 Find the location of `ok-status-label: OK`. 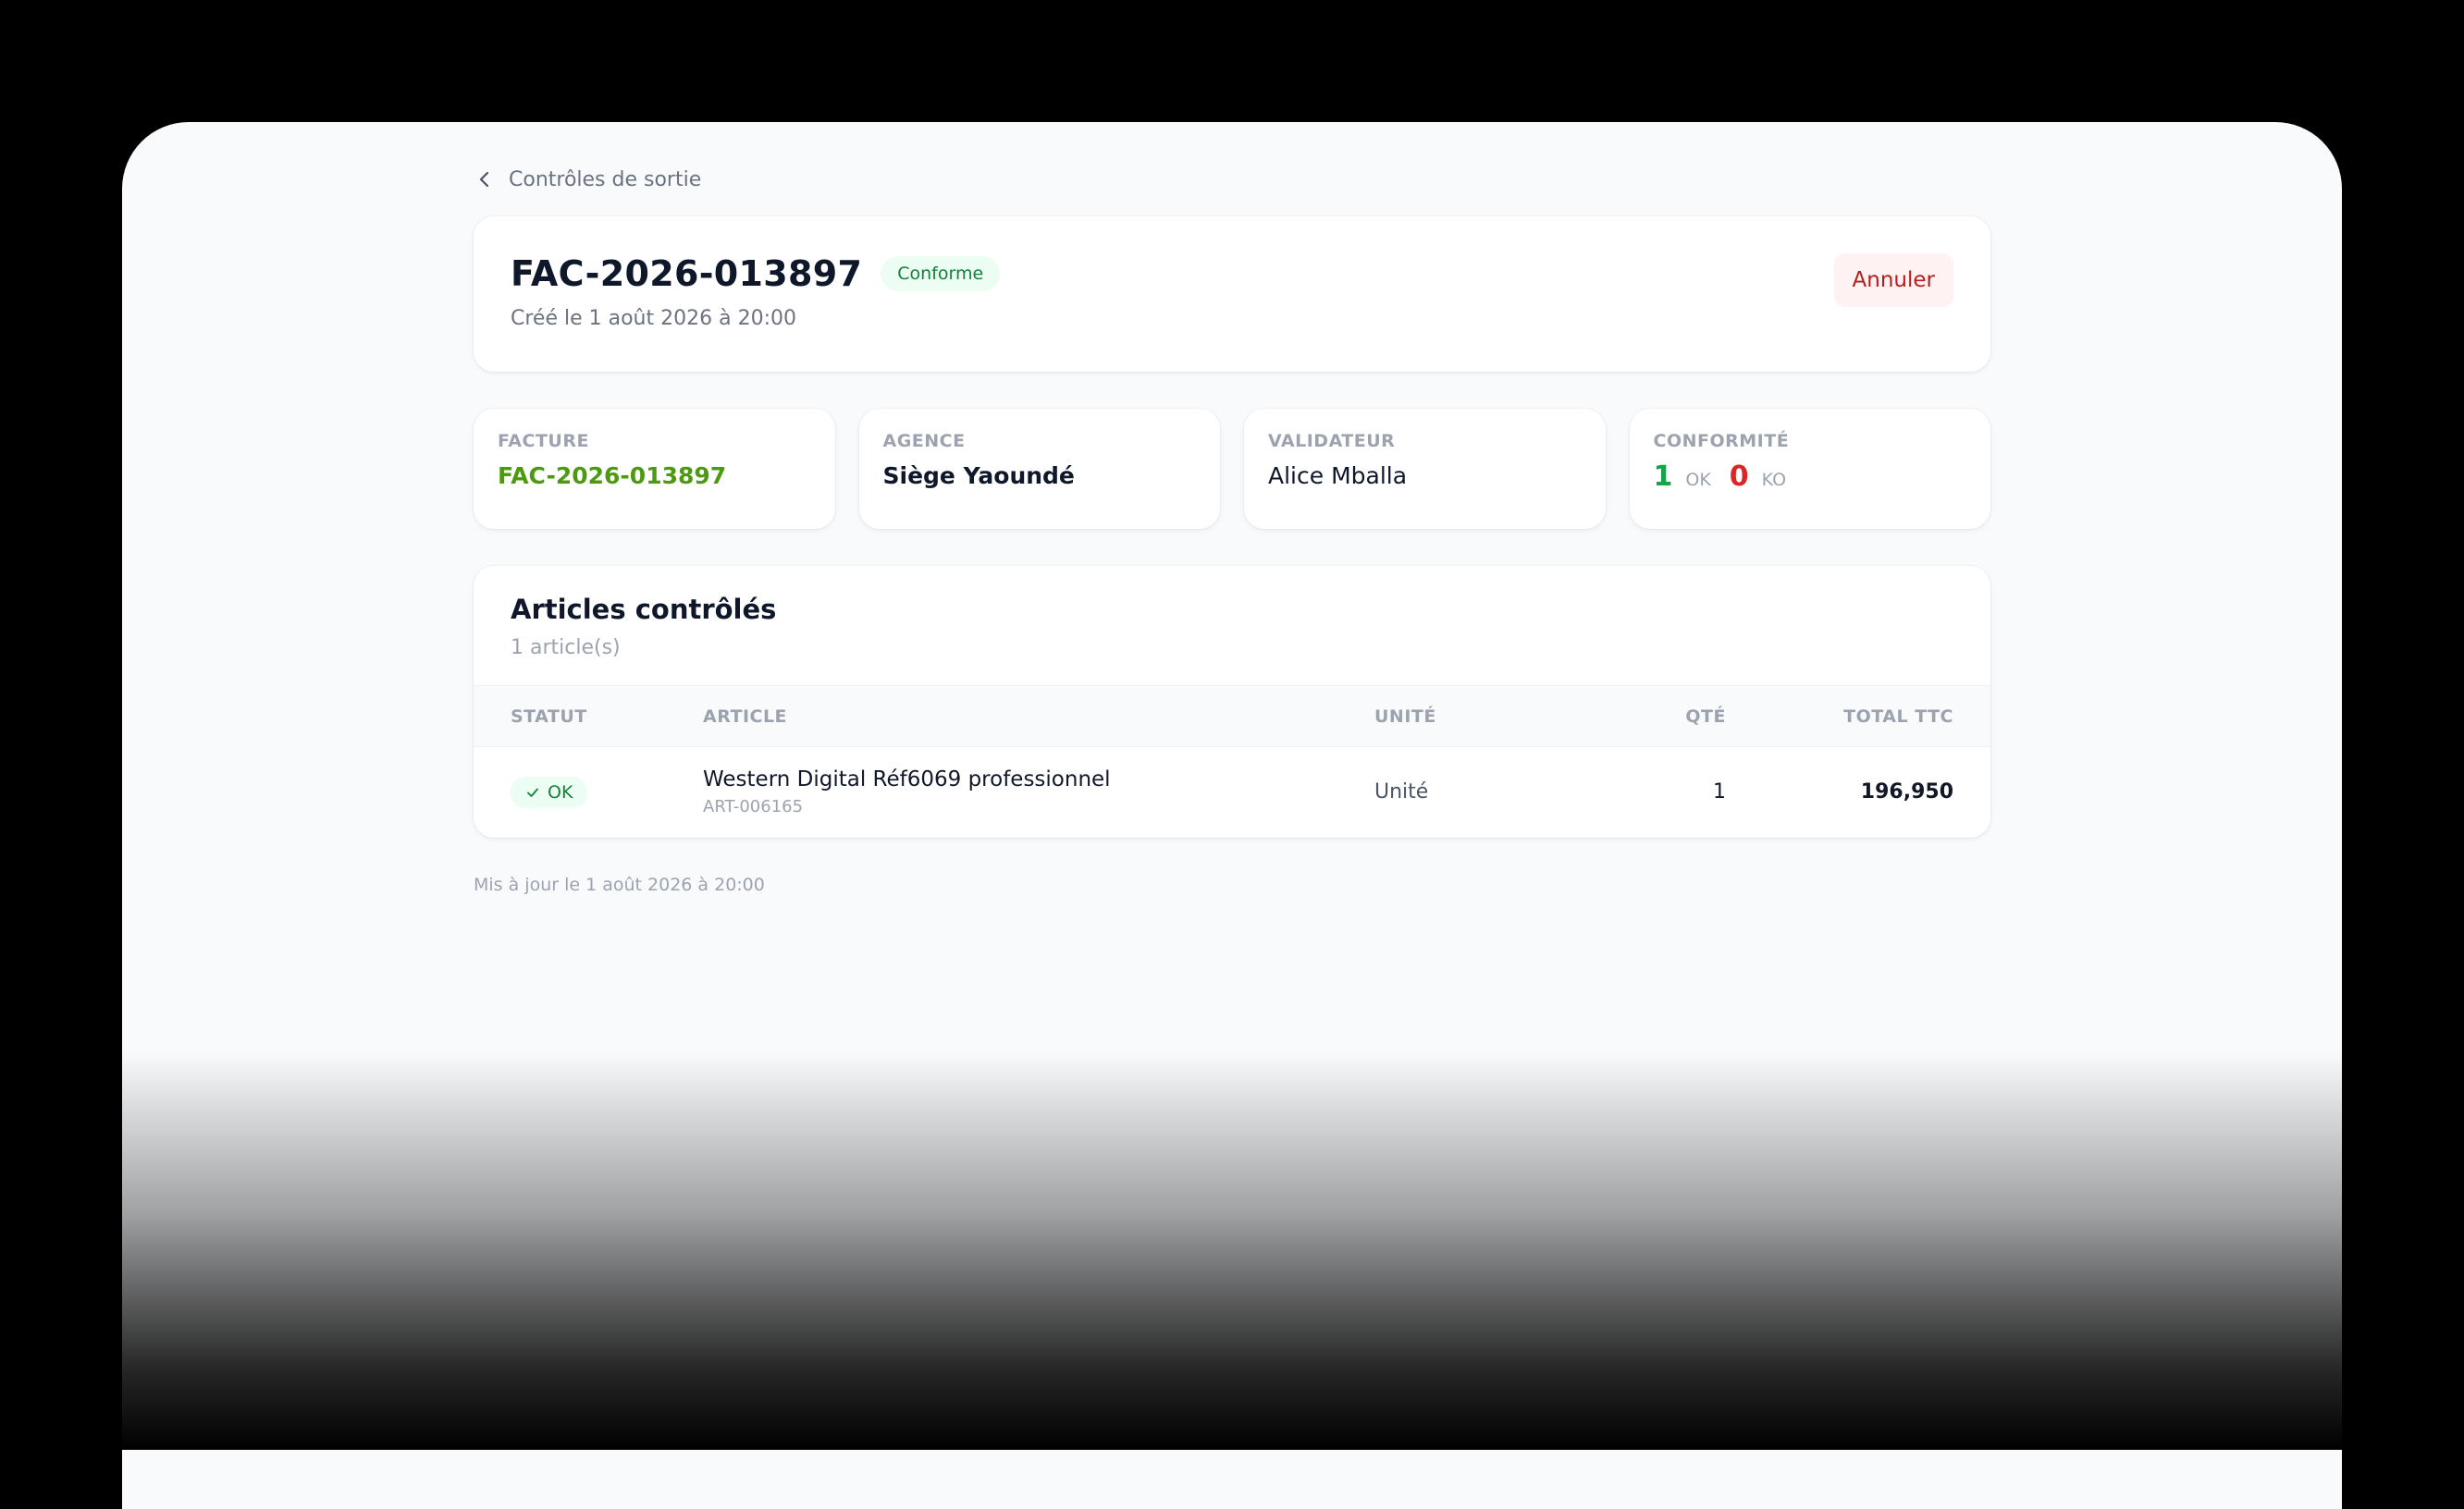

ok-status-label: OK is located at coordinates (560, 792).